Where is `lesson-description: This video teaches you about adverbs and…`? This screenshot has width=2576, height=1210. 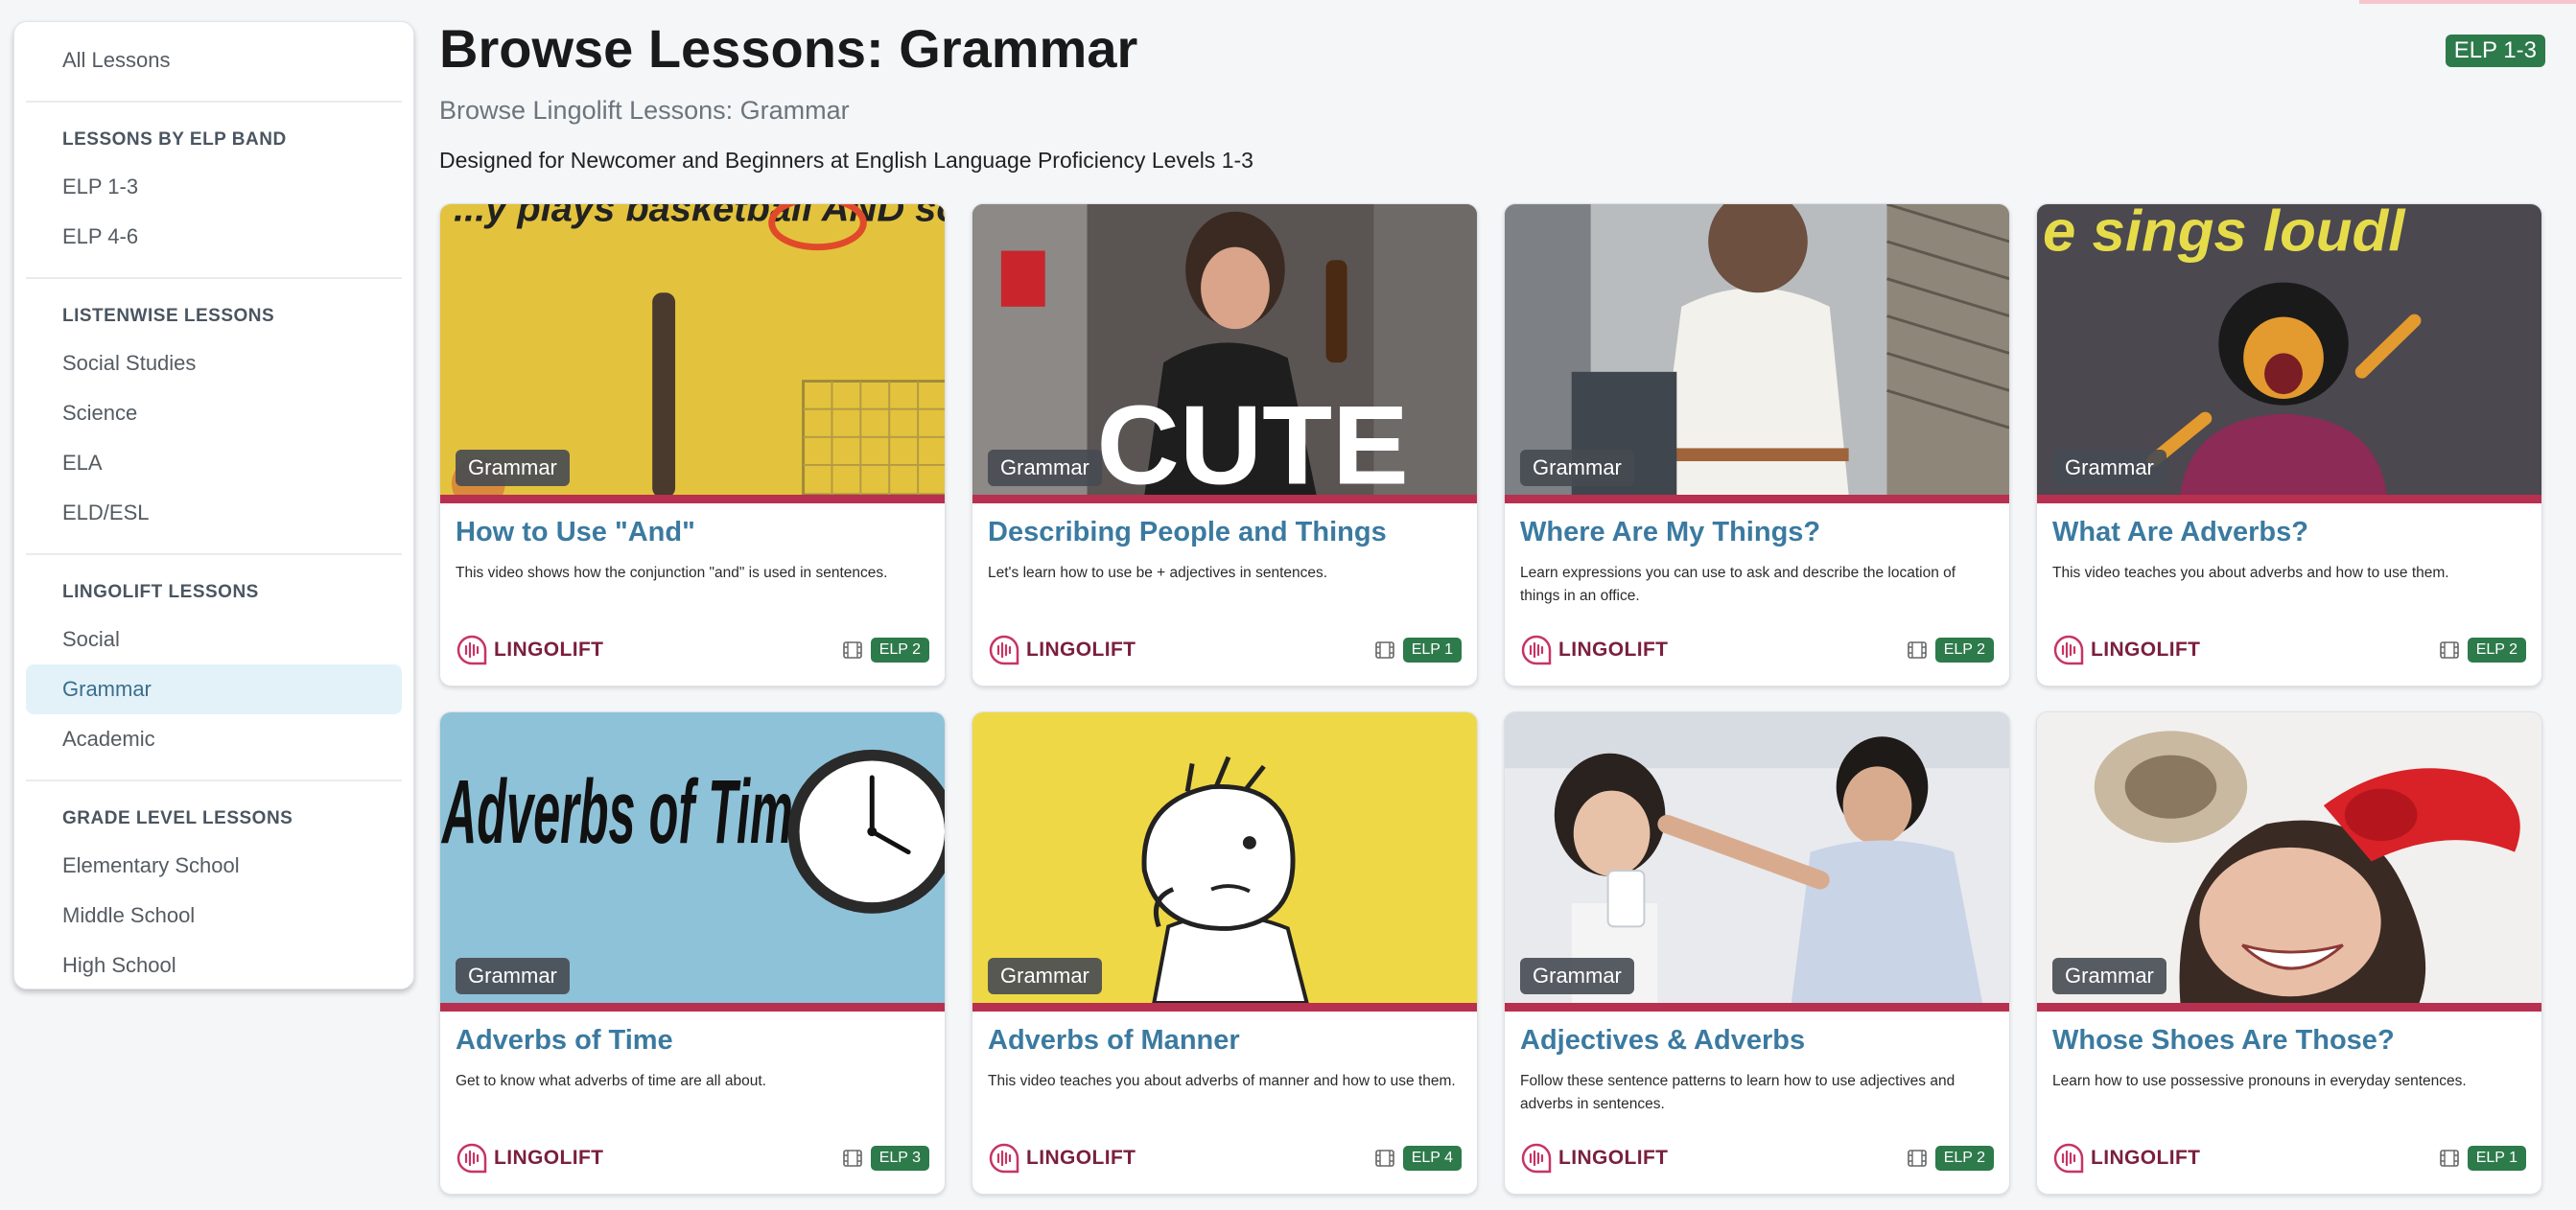 lesson-description: This video teaches you about adverbs and… is located at coordinates (2250, 573).